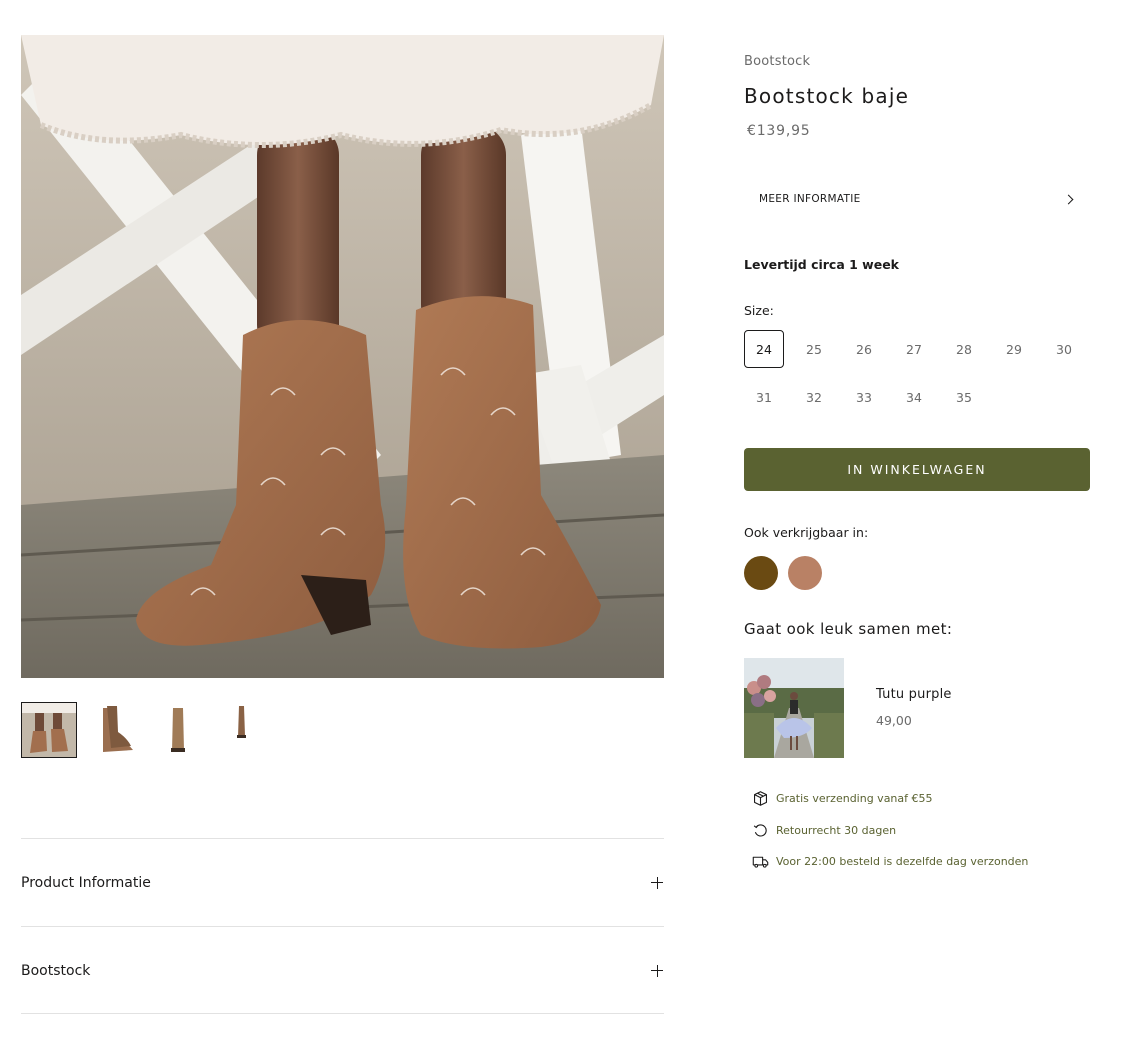  What do you see at coordinates (806, 532) in the screenshot?
I see `also-available-label: Ook verkrijgbaar in:` at bounding box center [806, 532].